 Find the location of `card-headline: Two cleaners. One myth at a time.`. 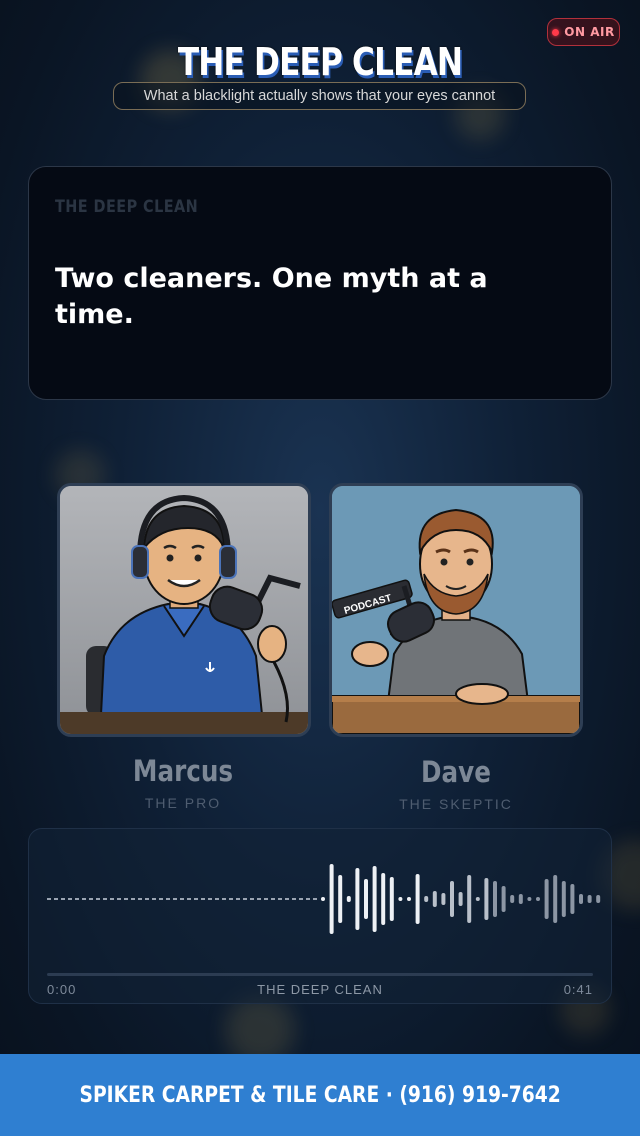

card-headline: Two cleaners. One myth at a time. is located at coordinates (271, 296).